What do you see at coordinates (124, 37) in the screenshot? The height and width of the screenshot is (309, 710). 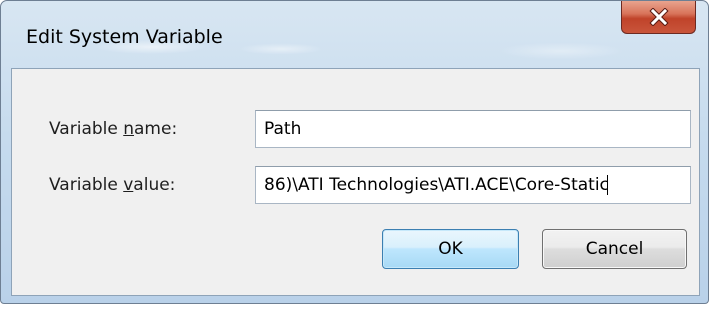 I see `dialog-title: Edit System Variable` at bounding box center [124, 37].